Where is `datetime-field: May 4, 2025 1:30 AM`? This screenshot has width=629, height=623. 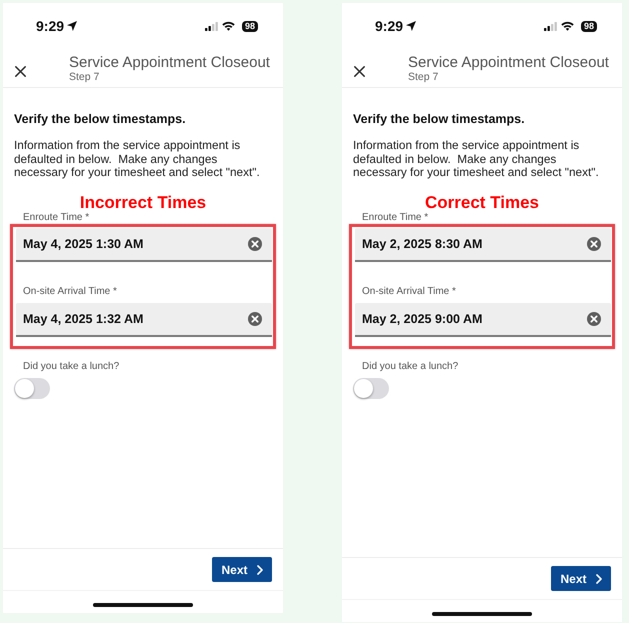
datetime-field: May 4, 2025 1:30 AM is located at coordinates (144, 245).